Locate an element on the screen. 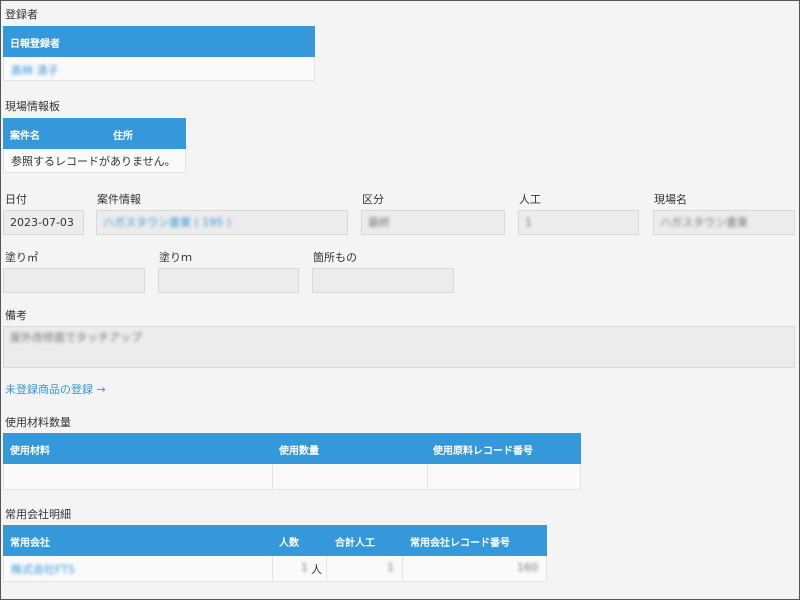 This screenshot has height=600, width=800. quantity-cell is located at coordinates (350, 476).